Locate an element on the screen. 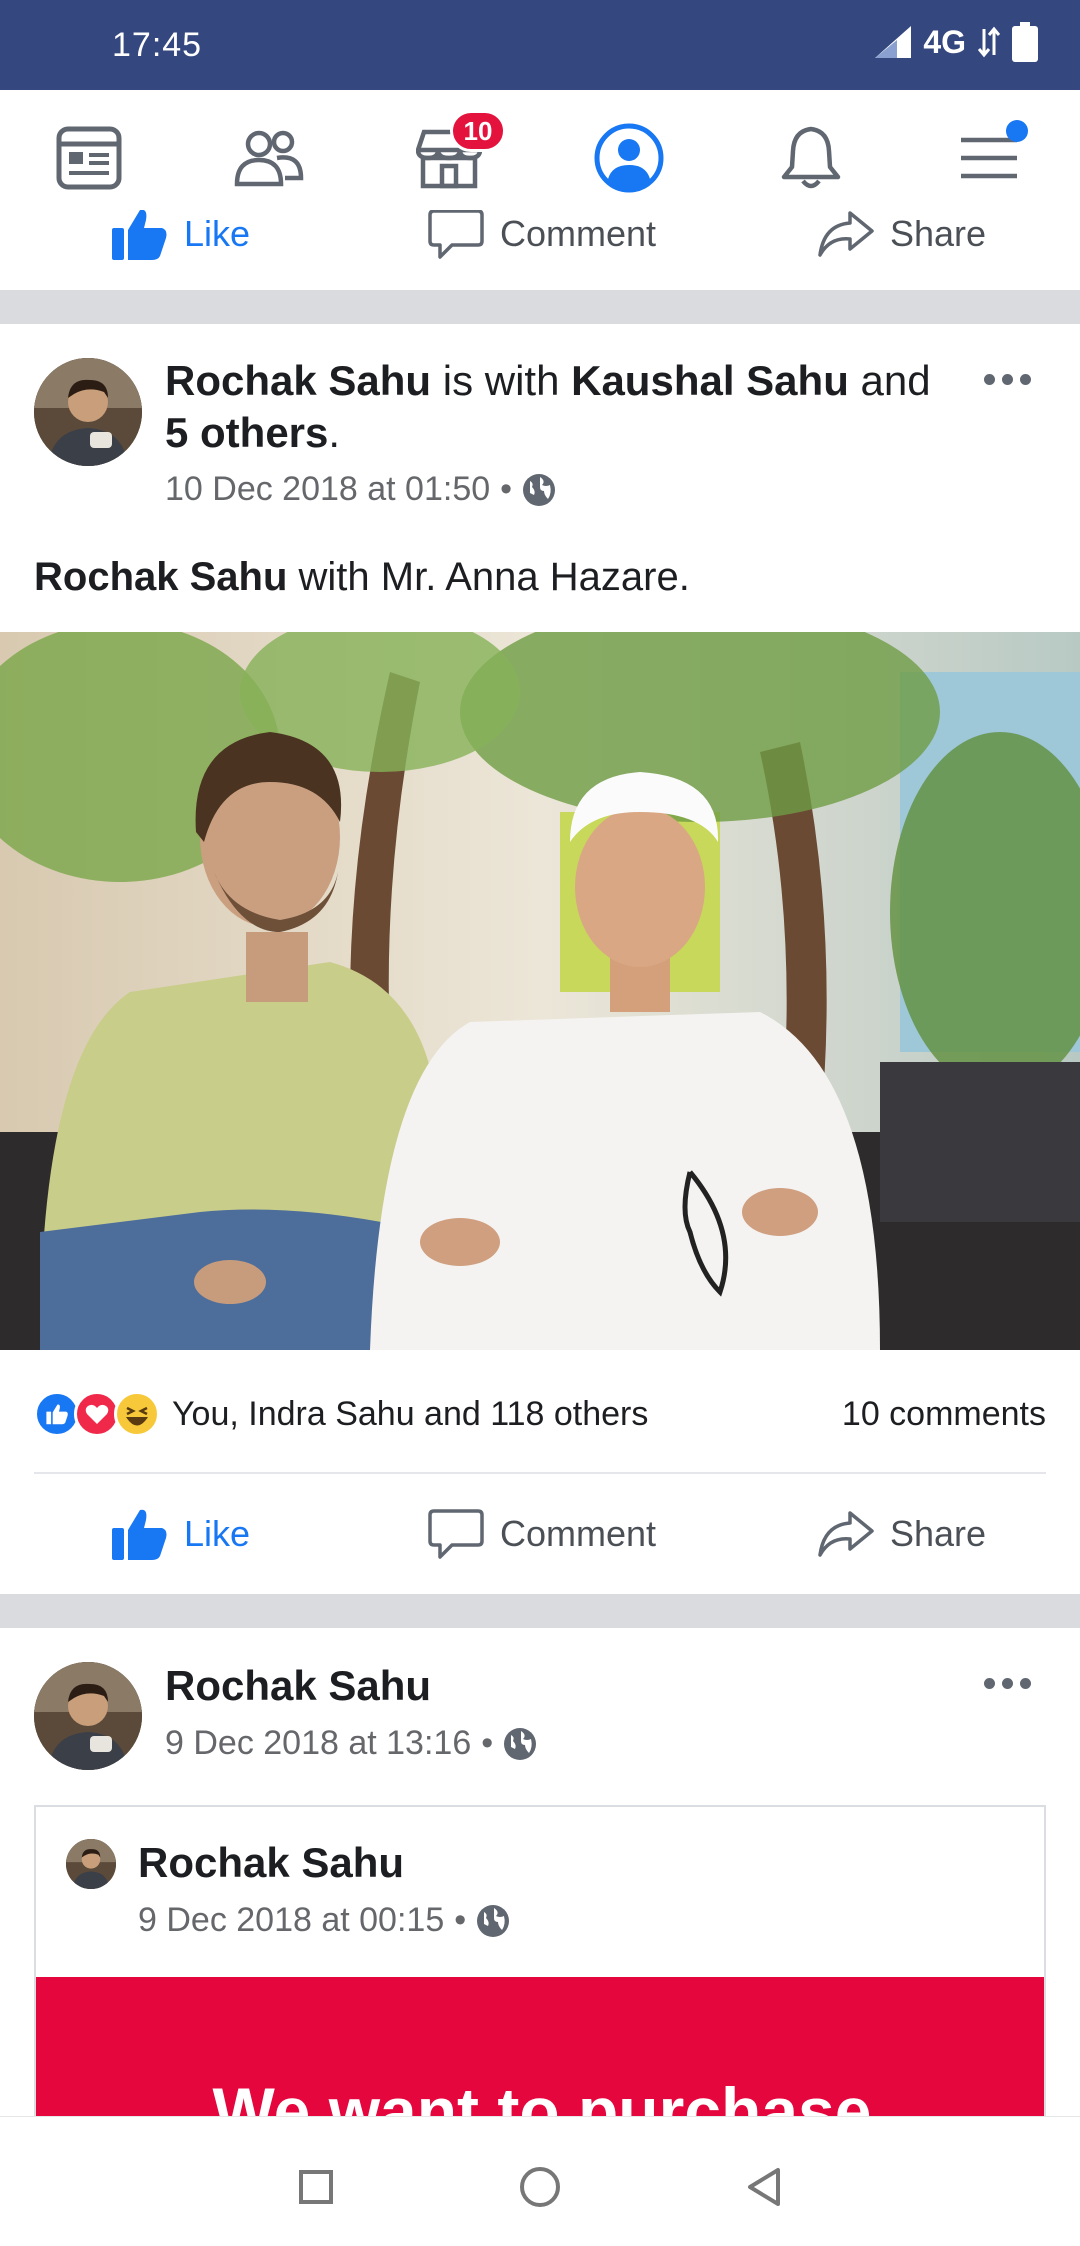 This screenshot has height=2246, width=1080. haha-reaction-icon is located at coordinates (137, 1414).